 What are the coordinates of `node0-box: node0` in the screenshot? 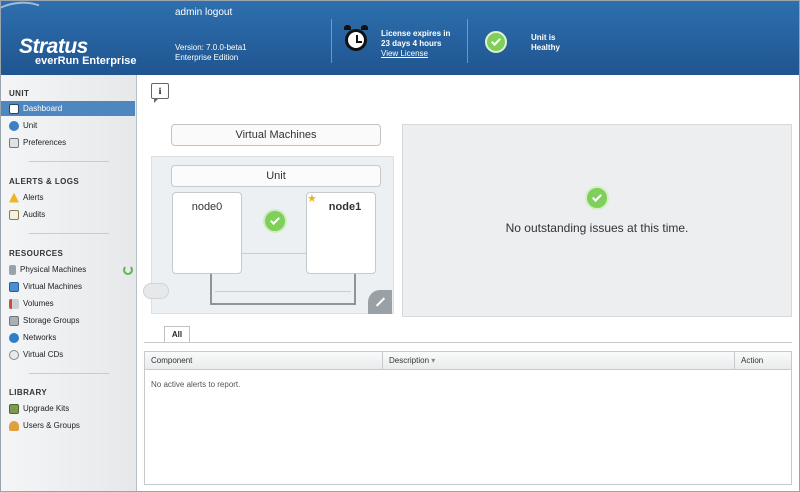 It's located at (207, 233).